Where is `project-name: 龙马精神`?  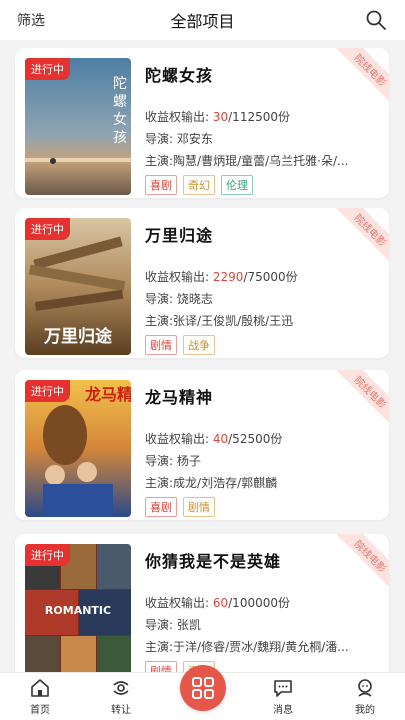
project-name: 龙马精神 is located at coordinates (179, 397).